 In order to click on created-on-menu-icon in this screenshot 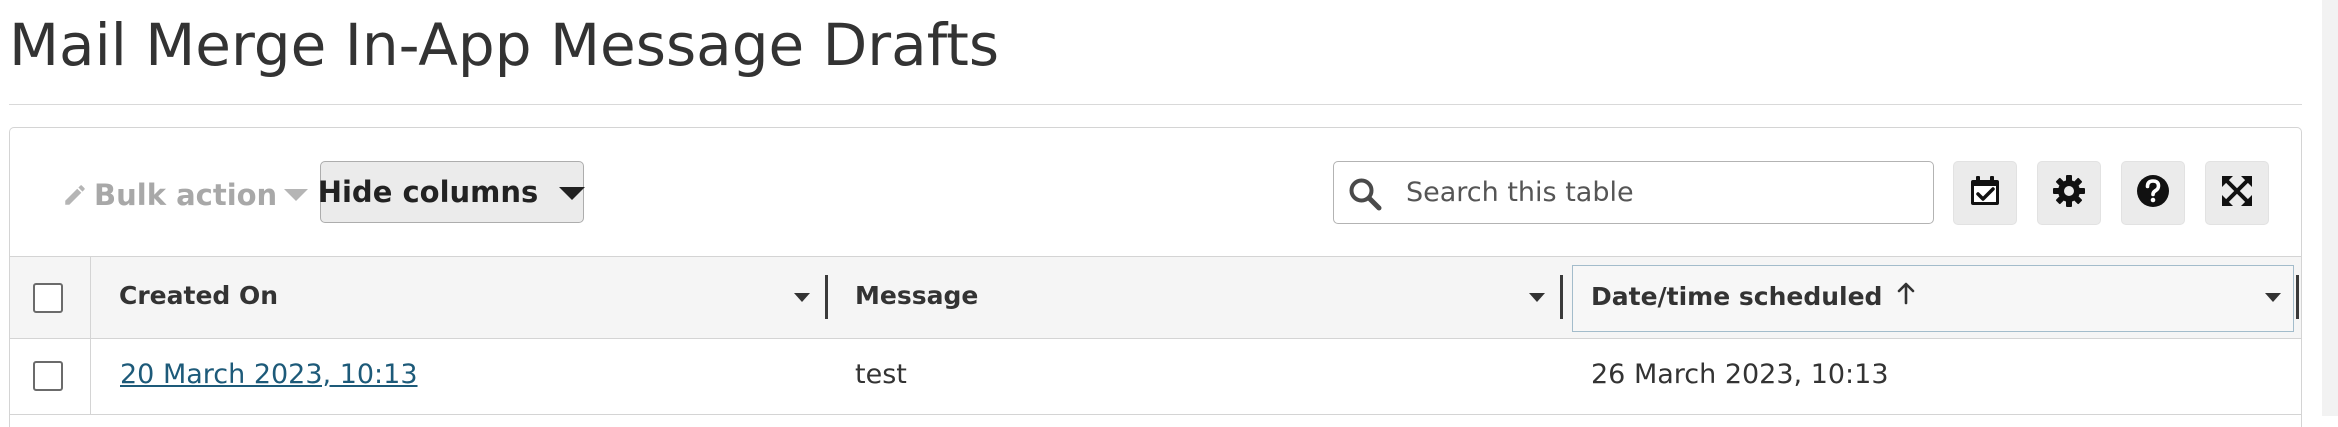, I will do `click(802, 298)`.